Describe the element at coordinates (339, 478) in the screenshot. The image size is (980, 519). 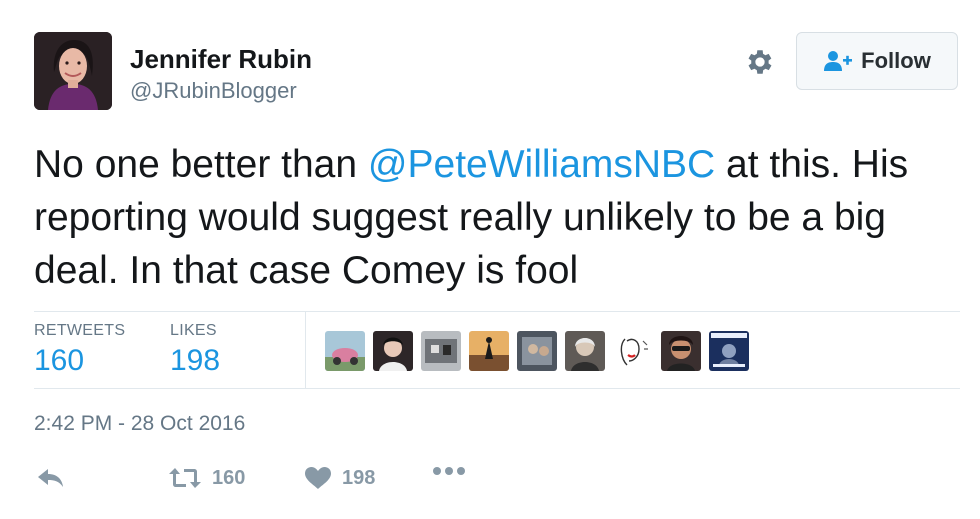
I see `like-button: 198` at that location.